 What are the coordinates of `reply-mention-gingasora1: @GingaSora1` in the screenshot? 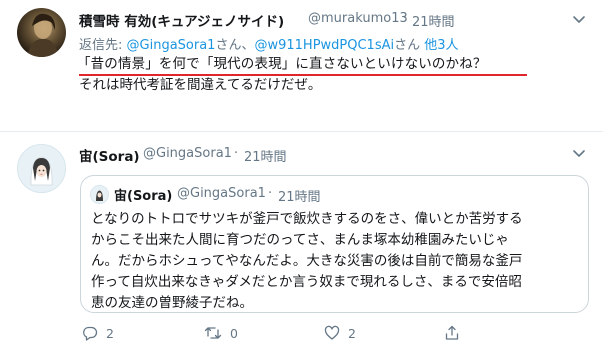 It's located at (171, 45).